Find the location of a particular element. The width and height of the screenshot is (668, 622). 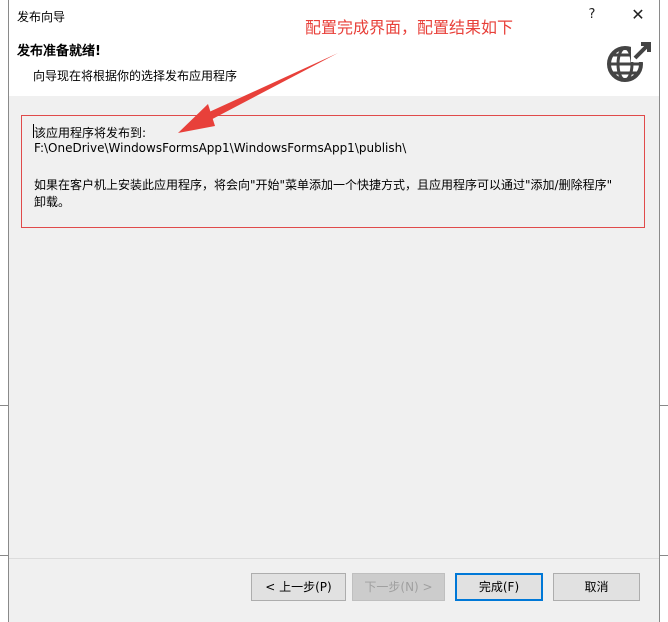

wizard-footer: < 上一步(P) 下一步(N) > 完成(F) 取消 is located at coordinates (334, 590).